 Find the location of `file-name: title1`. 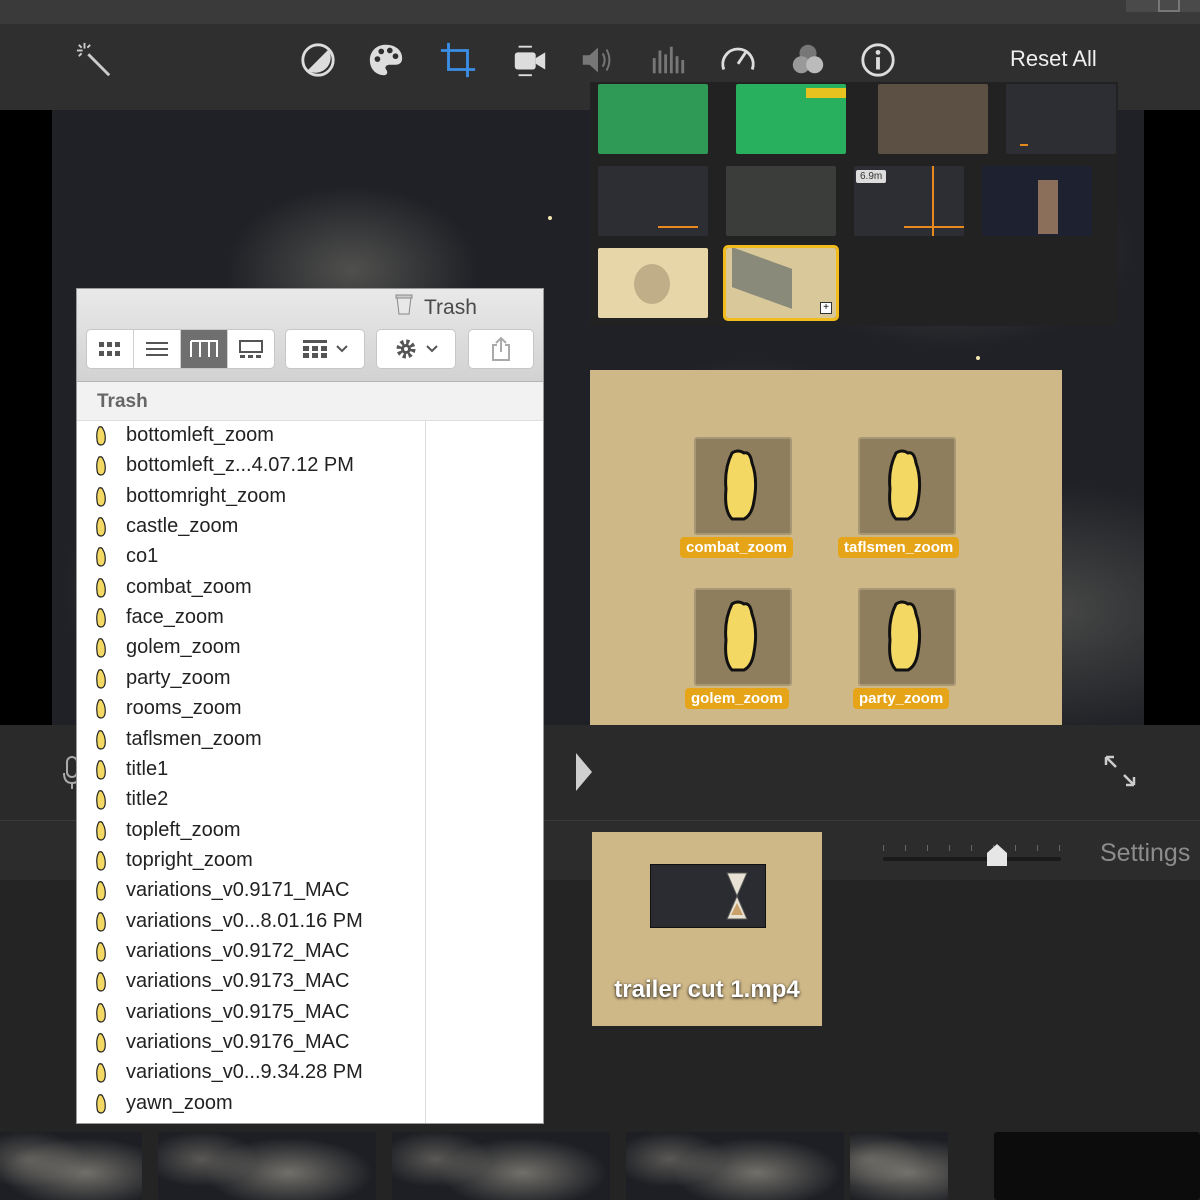

file-name: title1 is located at coordinates (147, 768).